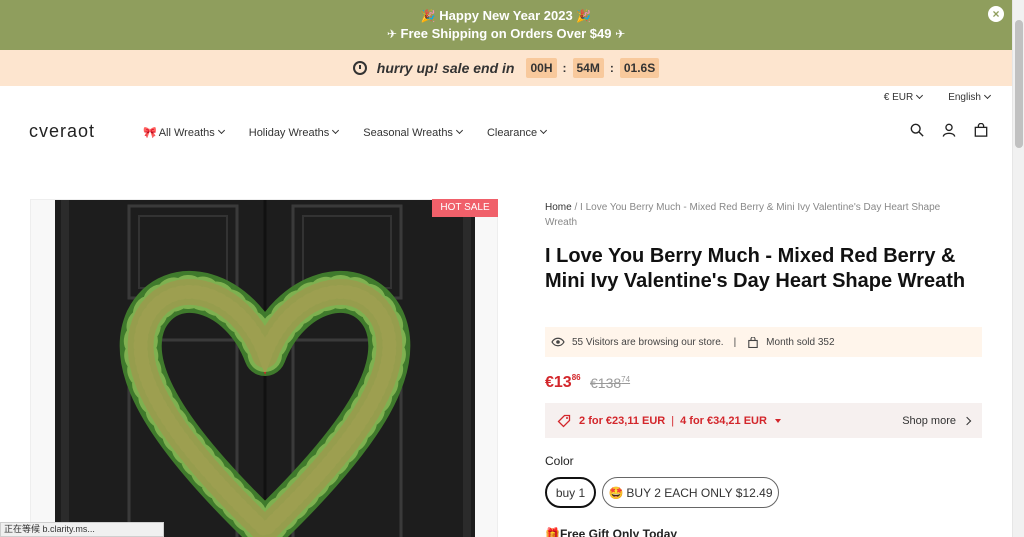  I want to click on currency-label: € EUR, so click(898, 97).